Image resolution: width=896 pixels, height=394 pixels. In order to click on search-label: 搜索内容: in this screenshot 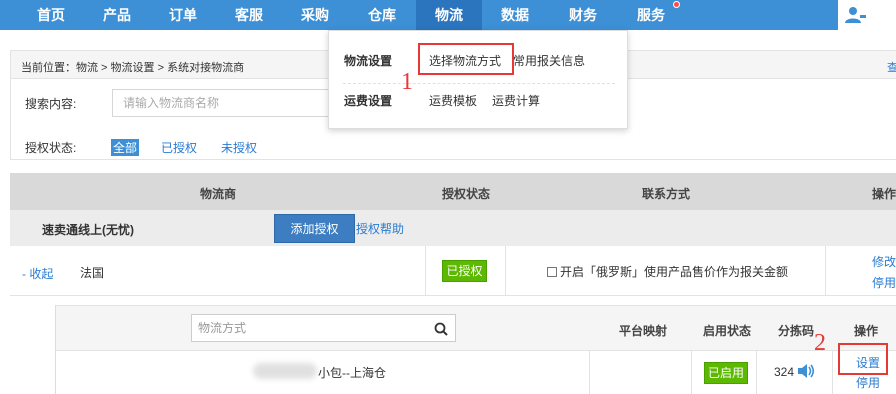, I will do `click(51, 104)`.